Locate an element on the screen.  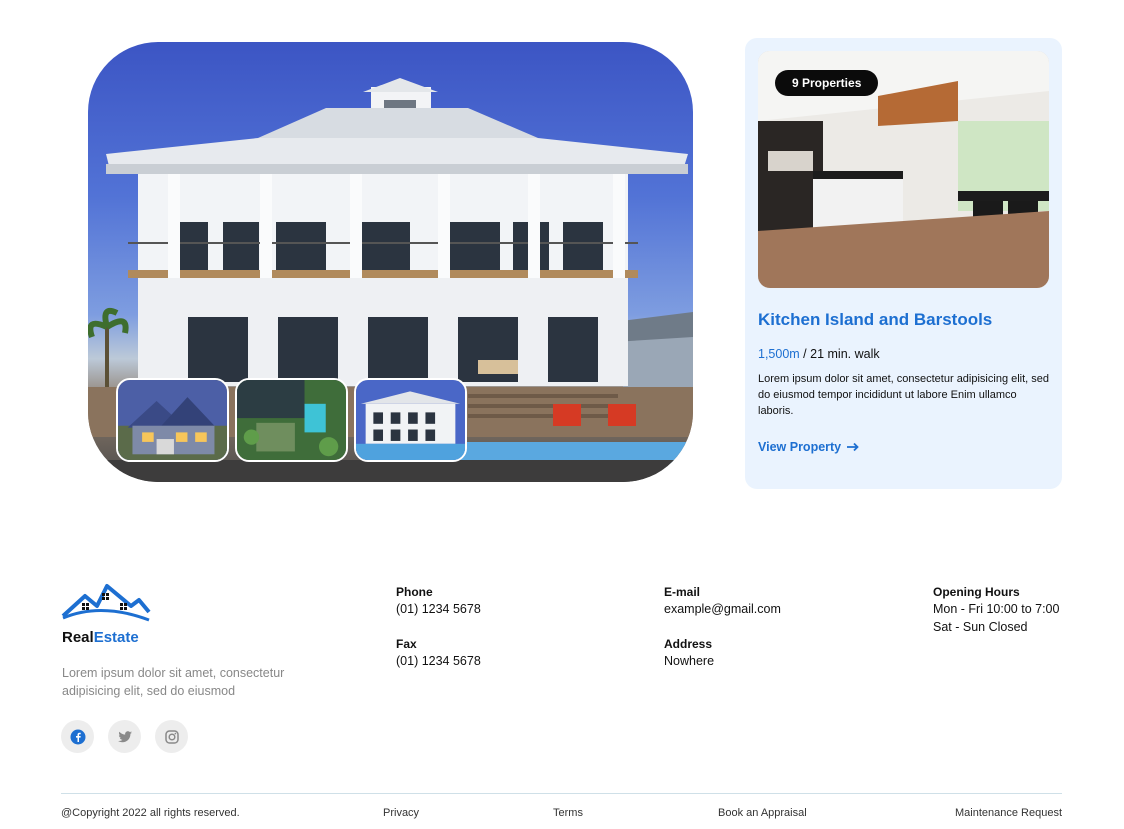
properties-count-badge: 9 Properties is located at coordinates (827, 83).